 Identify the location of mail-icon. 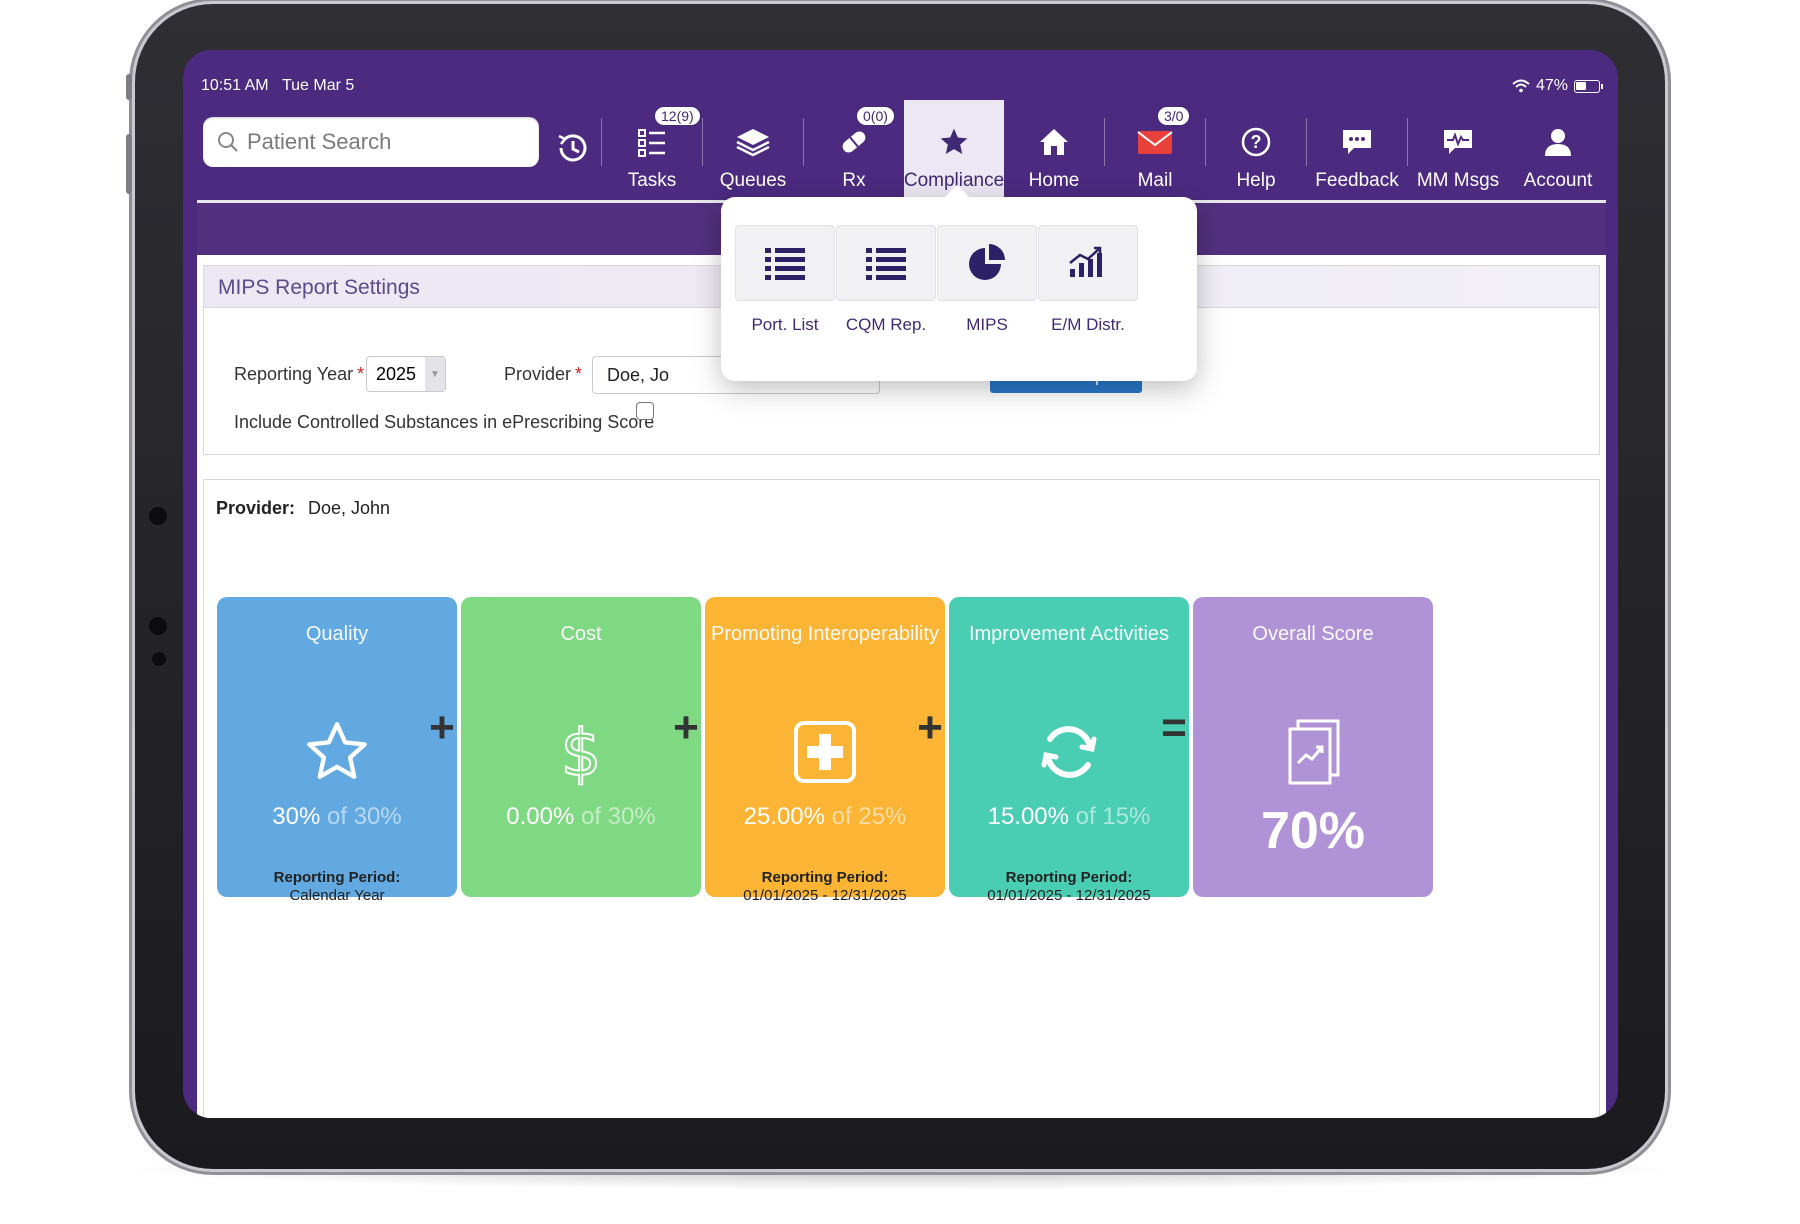
(1155, 142).